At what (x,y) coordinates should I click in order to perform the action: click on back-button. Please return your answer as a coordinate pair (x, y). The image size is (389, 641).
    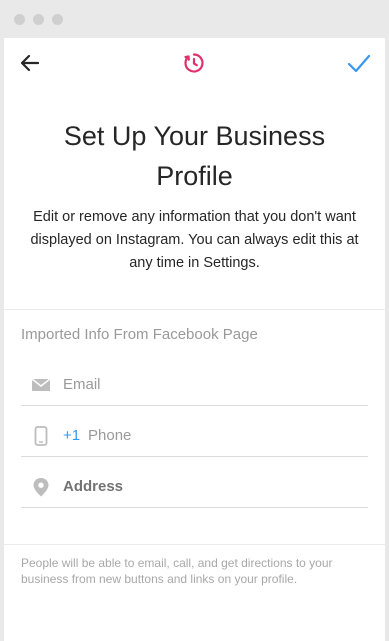
    Looking at the image, I should click on (30, 63).